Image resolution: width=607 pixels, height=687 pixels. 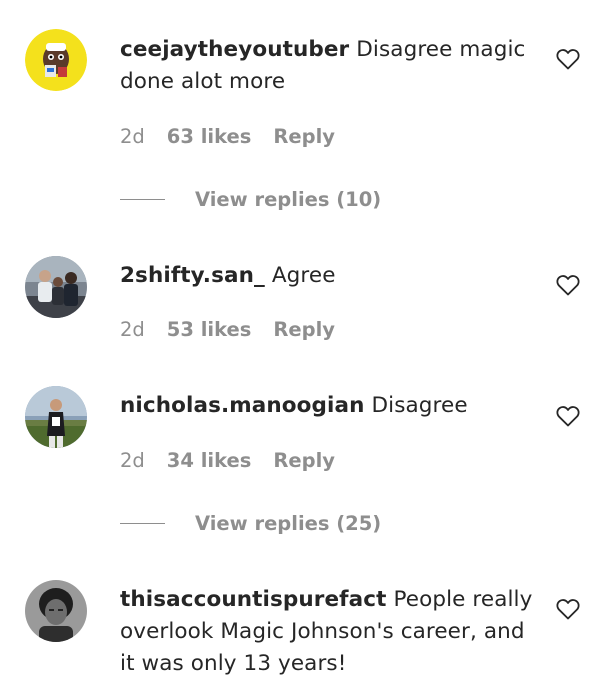 I want to click on username-link: ceejaytheyoutuber, so click(x=234, y=49).